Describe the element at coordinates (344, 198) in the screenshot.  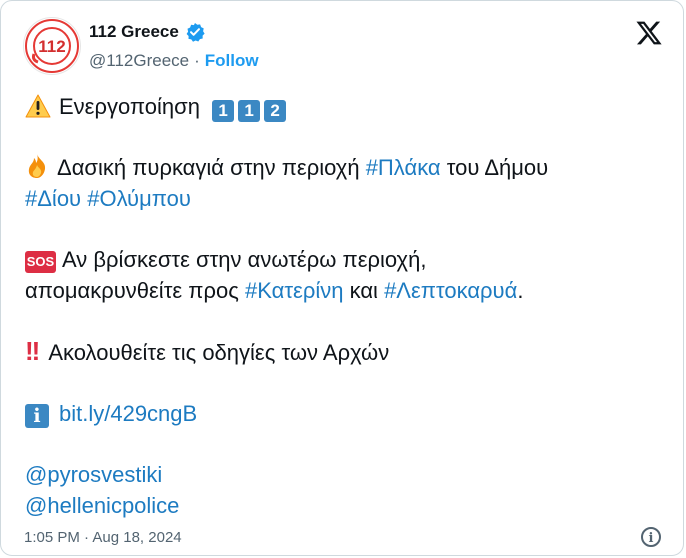
I see `tweet-line-hashtags: #Δίου #Ολύμπου` at that location.